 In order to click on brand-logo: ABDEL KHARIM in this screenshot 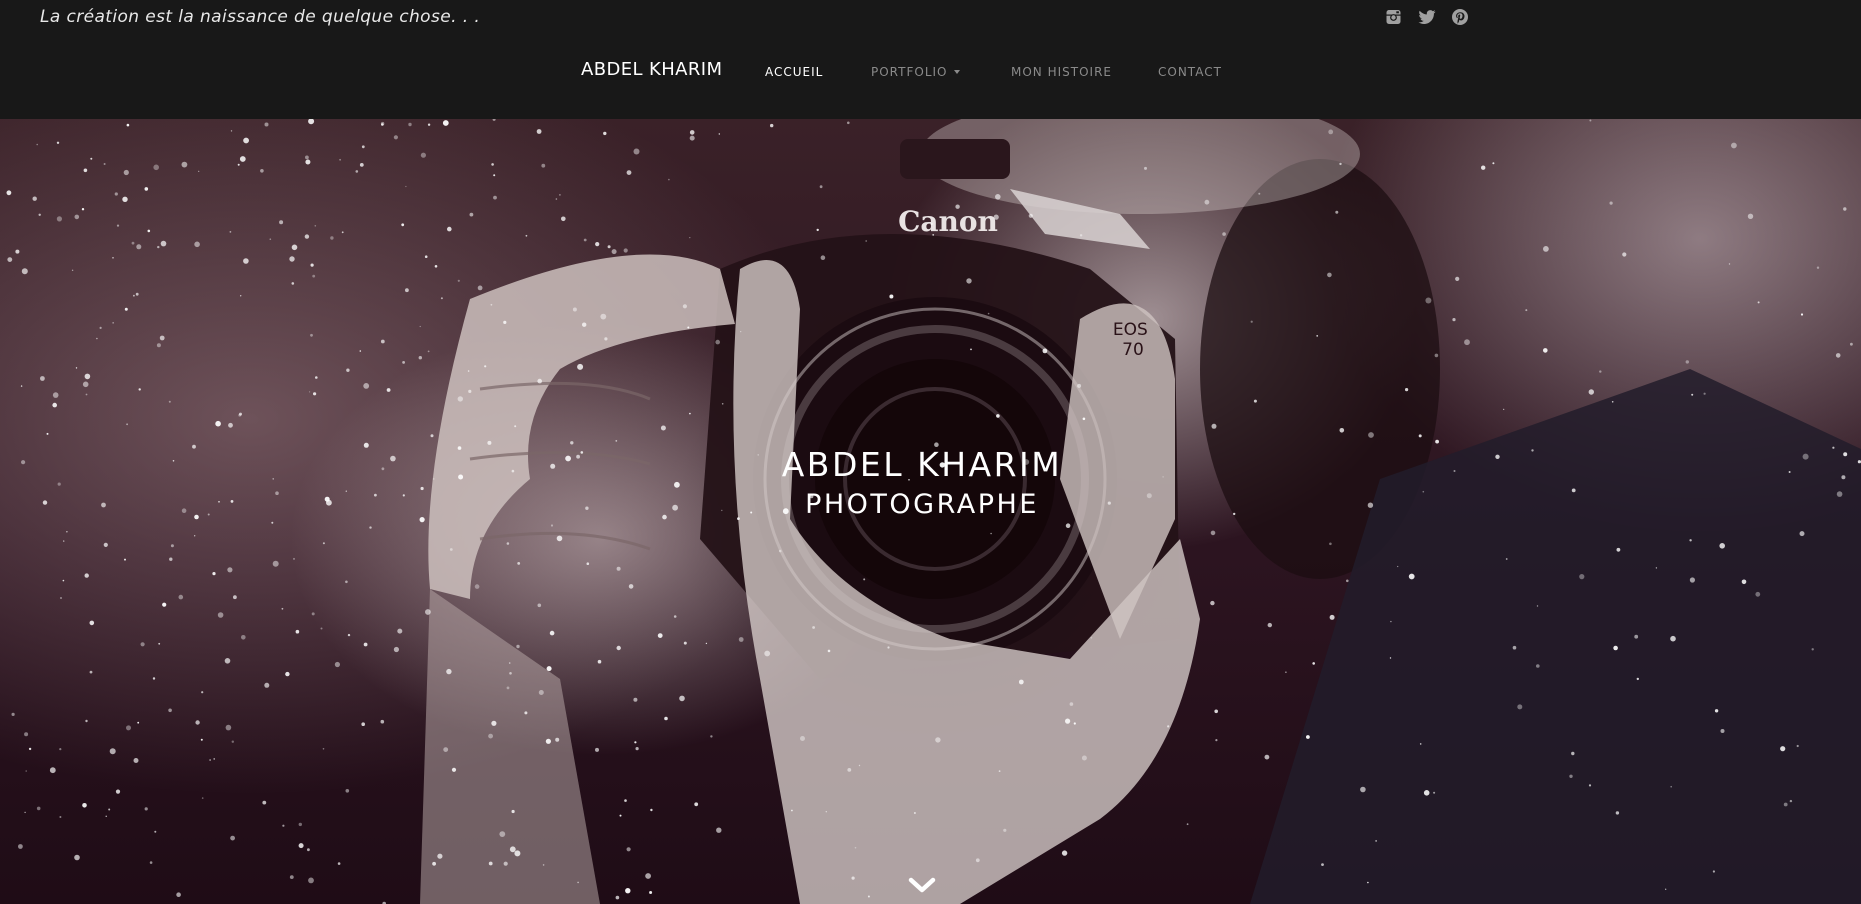, I will do `click(651, 69)`.